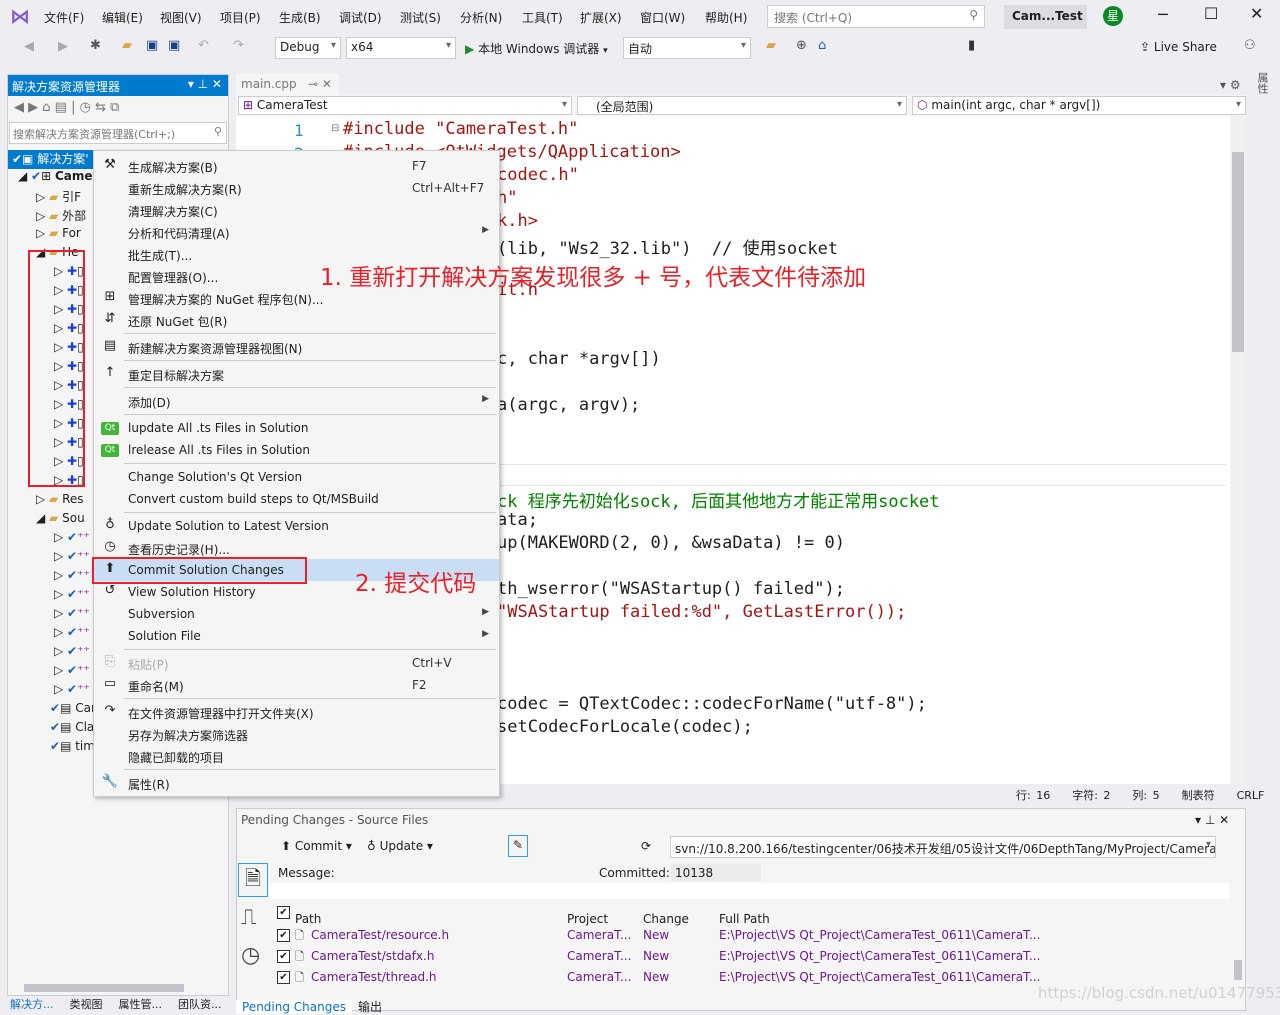 The height and width of the screenshot is (1015, 1280). Describe the element at coordinates (771, 45) in the screenshot. I see `find-in-files-icon: ▰` at that location.